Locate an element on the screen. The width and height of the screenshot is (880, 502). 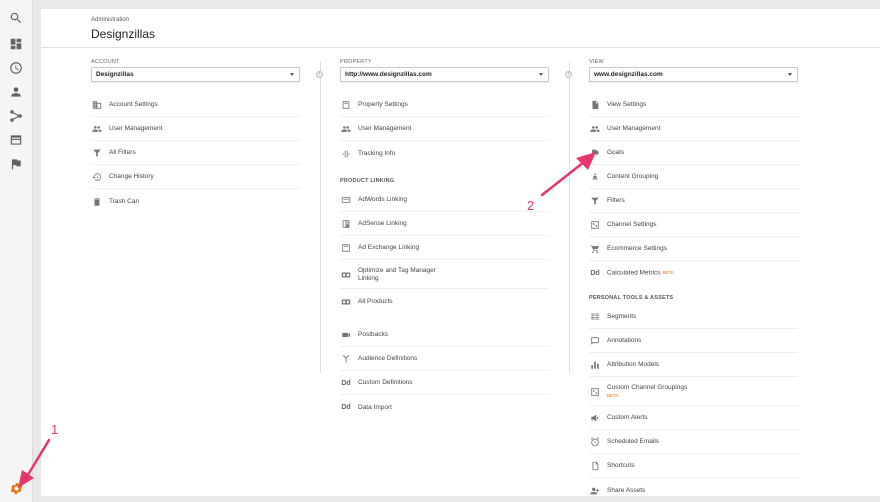
ad-exchange-icon is located at coordinates (346, 248).